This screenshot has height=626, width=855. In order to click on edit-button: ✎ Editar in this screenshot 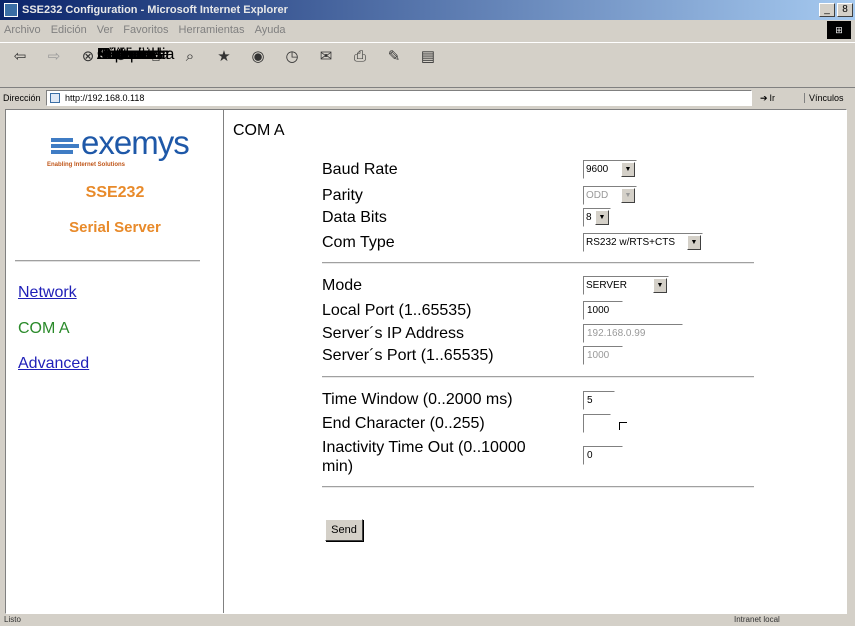, I will do `click(250, 55)`.